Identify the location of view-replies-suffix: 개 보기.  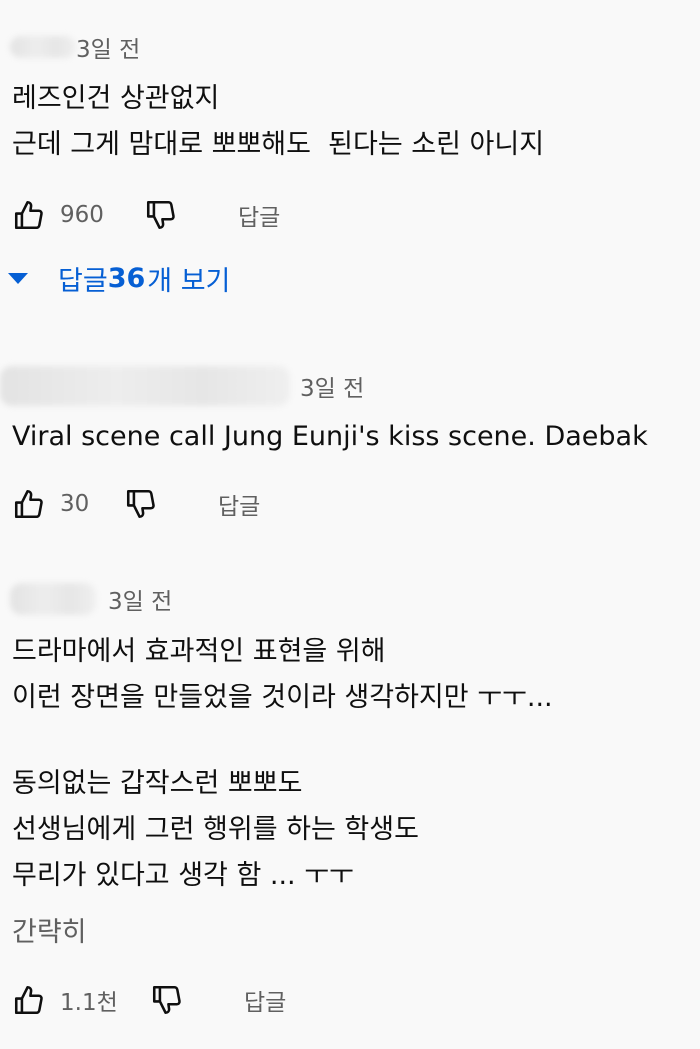
(189, 281).